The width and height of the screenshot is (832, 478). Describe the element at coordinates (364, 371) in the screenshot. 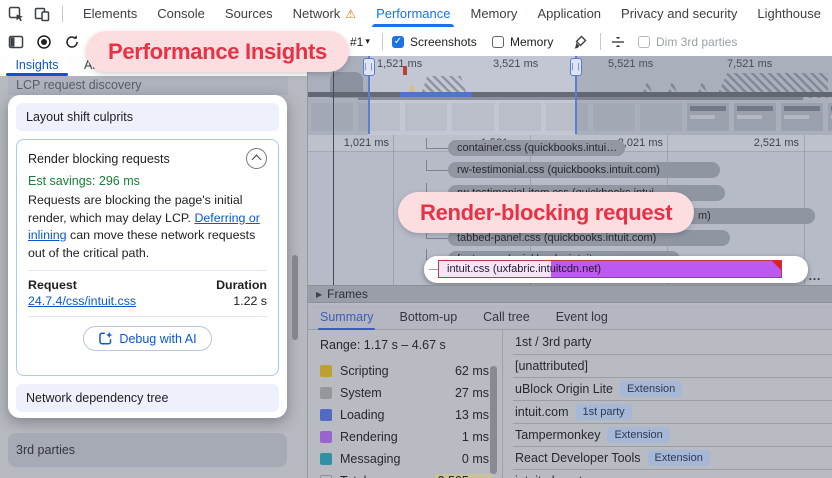

I see `legend-label: Scripting` at that location.